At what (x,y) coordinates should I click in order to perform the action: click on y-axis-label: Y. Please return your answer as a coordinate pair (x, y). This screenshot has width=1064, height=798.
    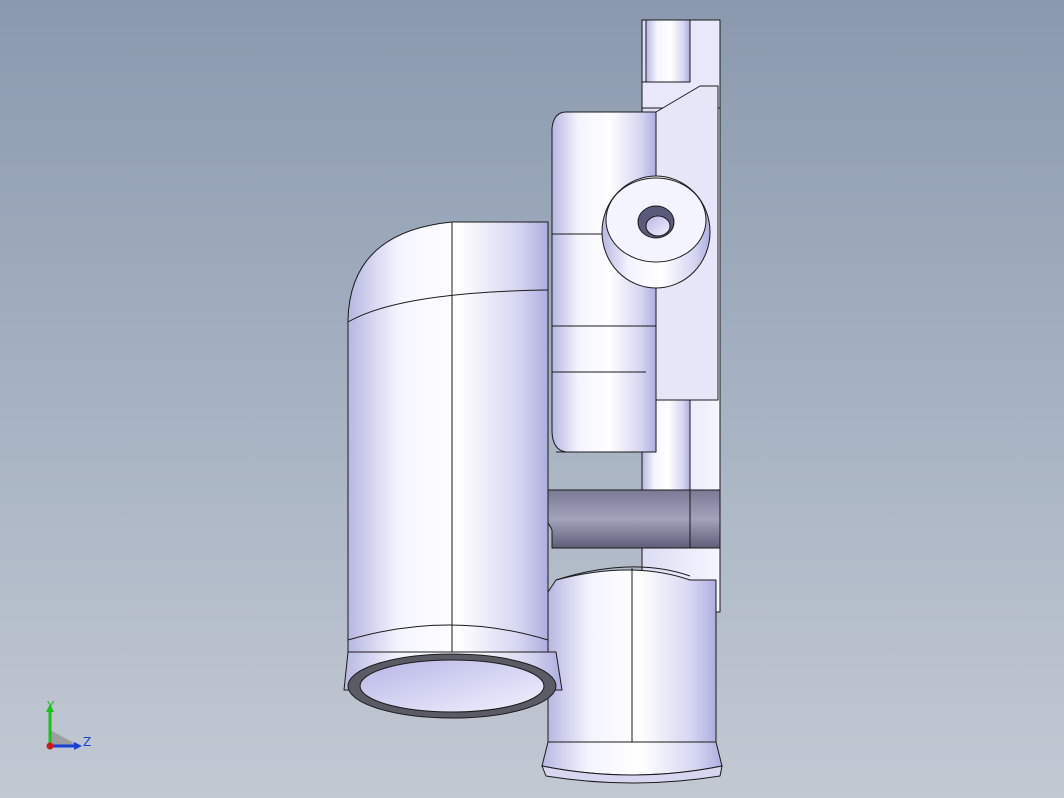
    Looking at the image, I should click on (51, 706).